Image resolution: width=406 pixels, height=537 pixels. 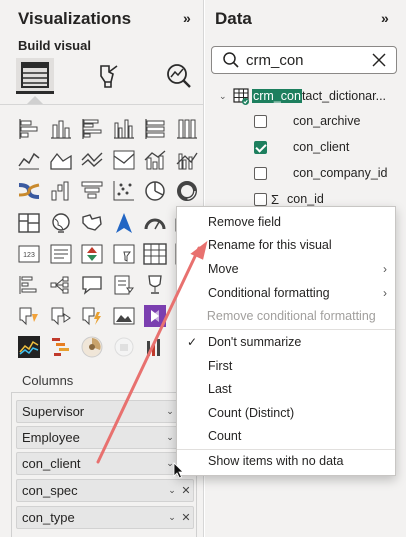 What do you see at coordinates (124, 316) in the screenshot?
I see `image-visual-icon` at bounding box center [124, 316].